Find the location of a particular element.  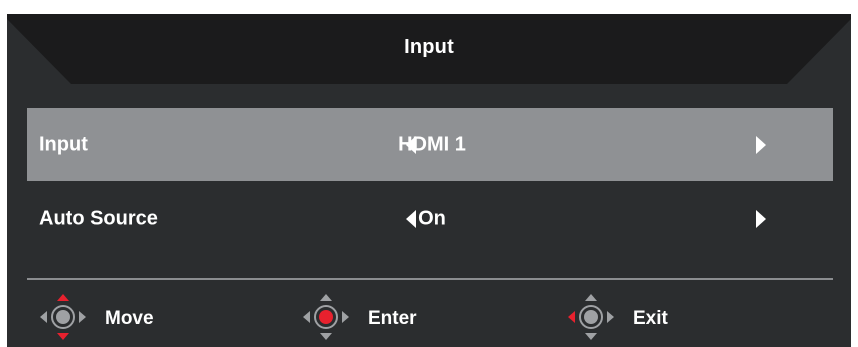

row-value-input: HDMI 1 is located at coordinates (432, 144).